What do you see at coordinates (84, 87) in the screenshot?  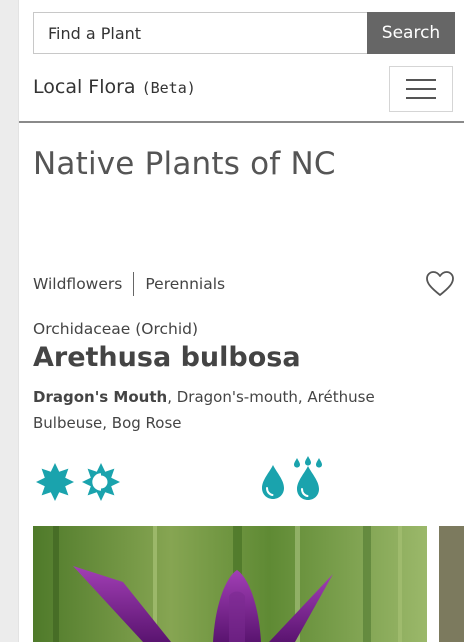 I see `brand-name: Local Flora` at bounding box center [84, 87].